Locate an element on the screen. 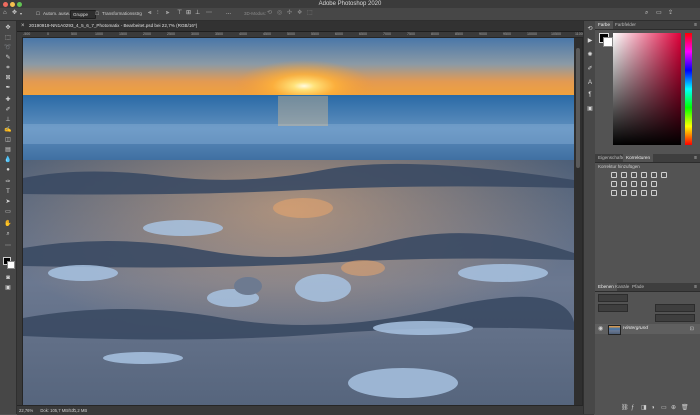 This screenshot has width=700, height=415. layer-filter-select is located at coordinates (613, 298).